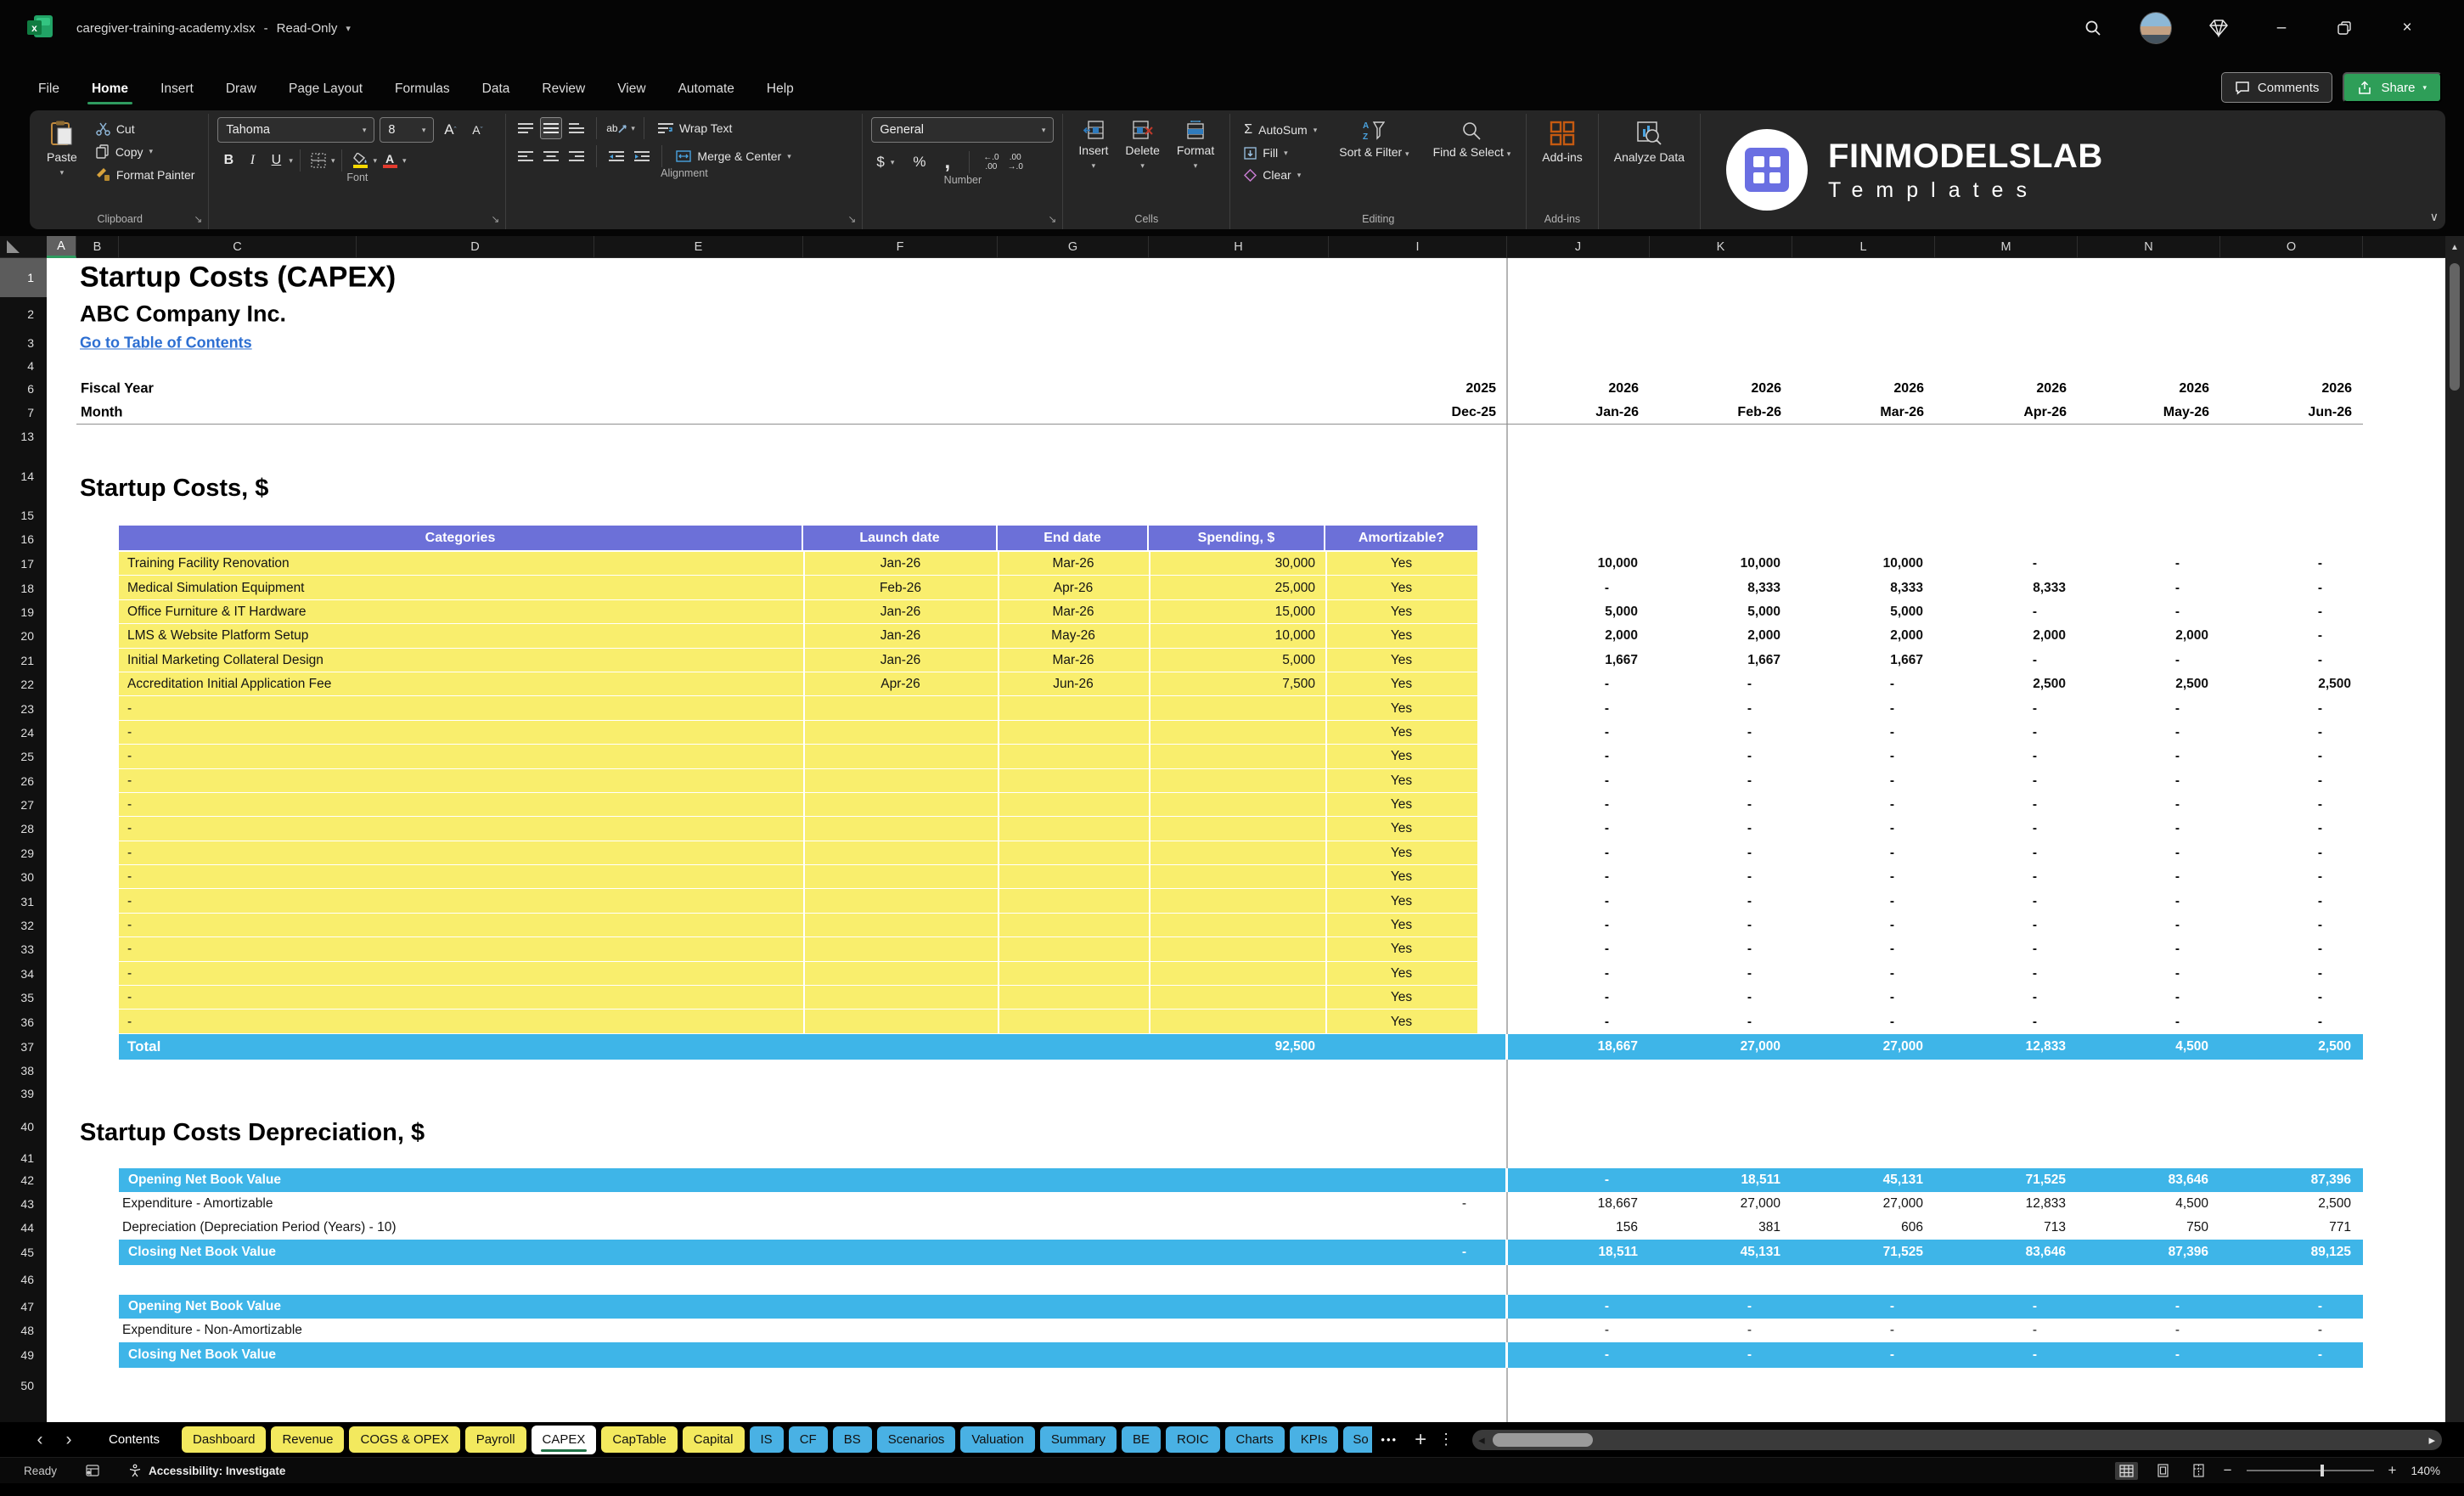 This screenshot has height=1496, width=2464. What do you see at coordinates (733, 156) in the screenshot?
I see `merge-center-button: Merge & Center ▾` at bounding box center [733, 156].